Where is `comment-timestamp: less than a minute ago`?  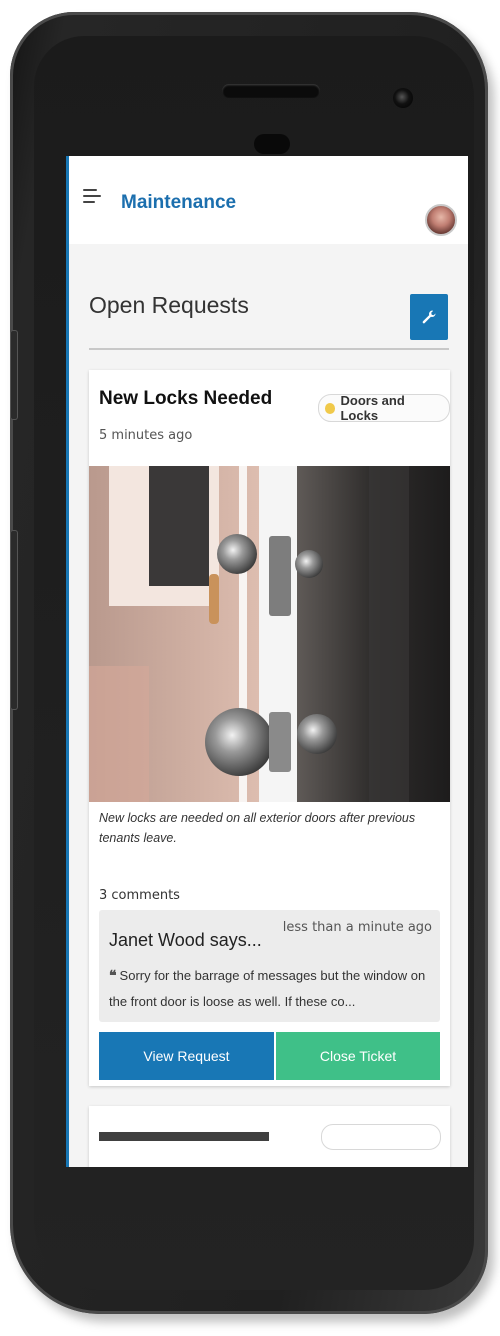 comment-timestamp: less than a minute ago is located at coordinates (357, 927).